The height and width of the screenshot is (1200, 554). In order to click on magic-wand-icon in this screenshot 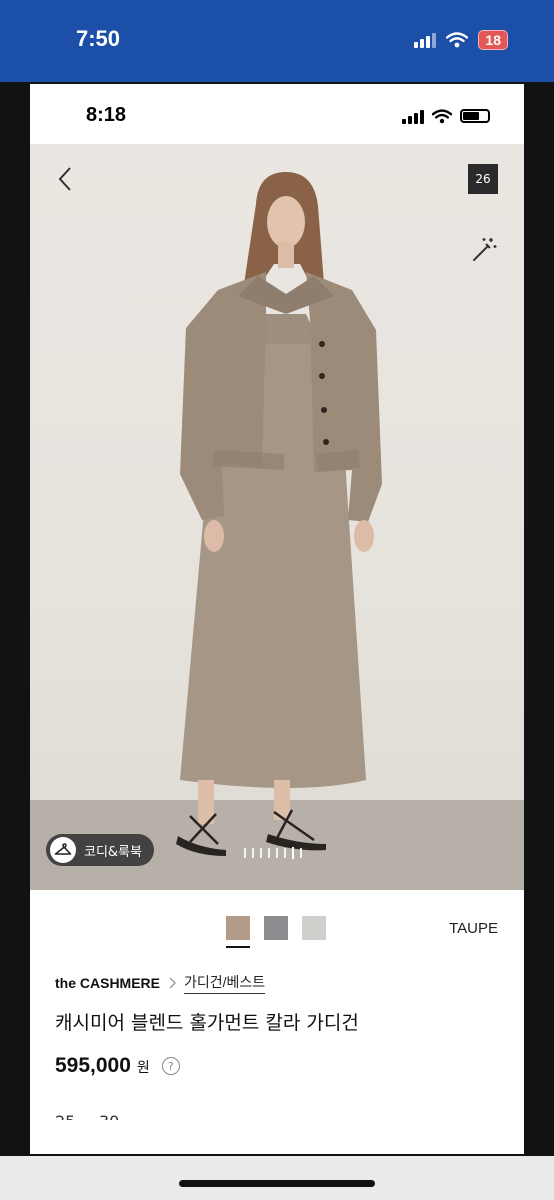, I will do `click(485, 249)`.